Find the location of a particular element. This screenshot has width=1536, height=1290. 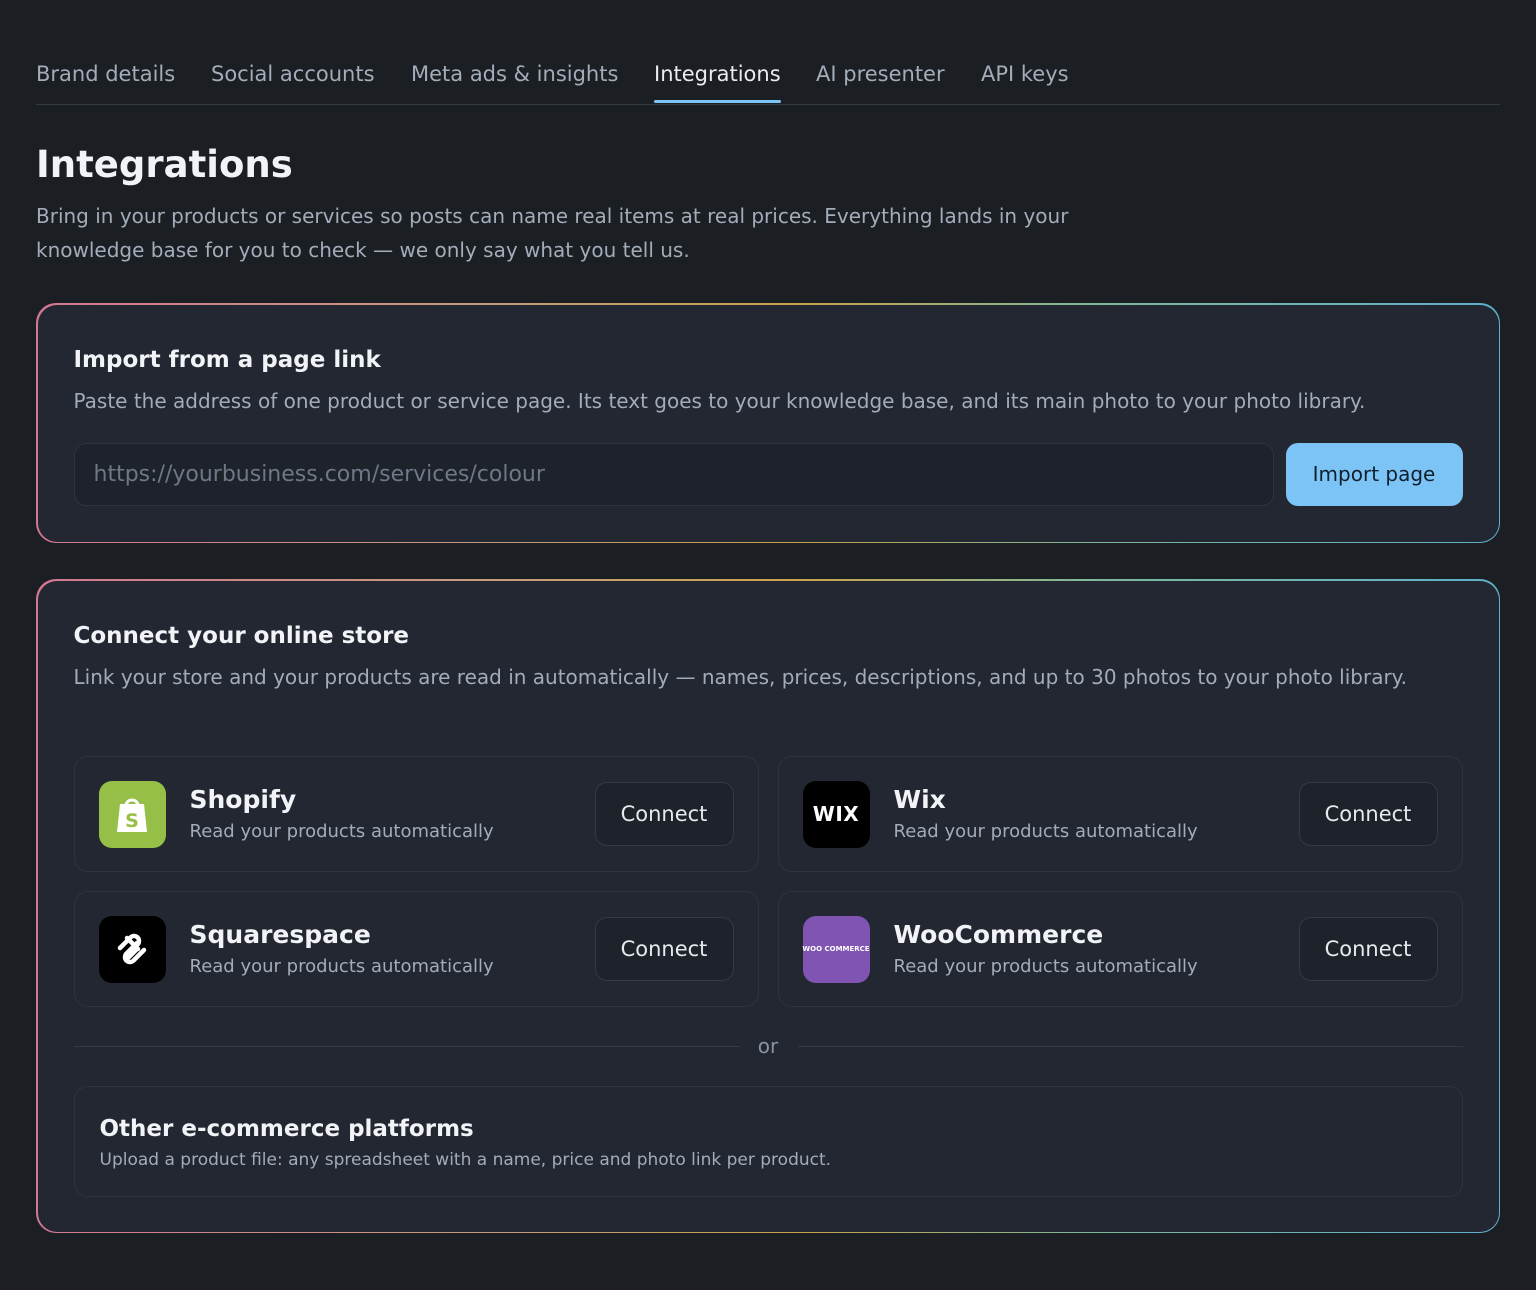

active-tab-indicator is located at coordinates (717, 101).